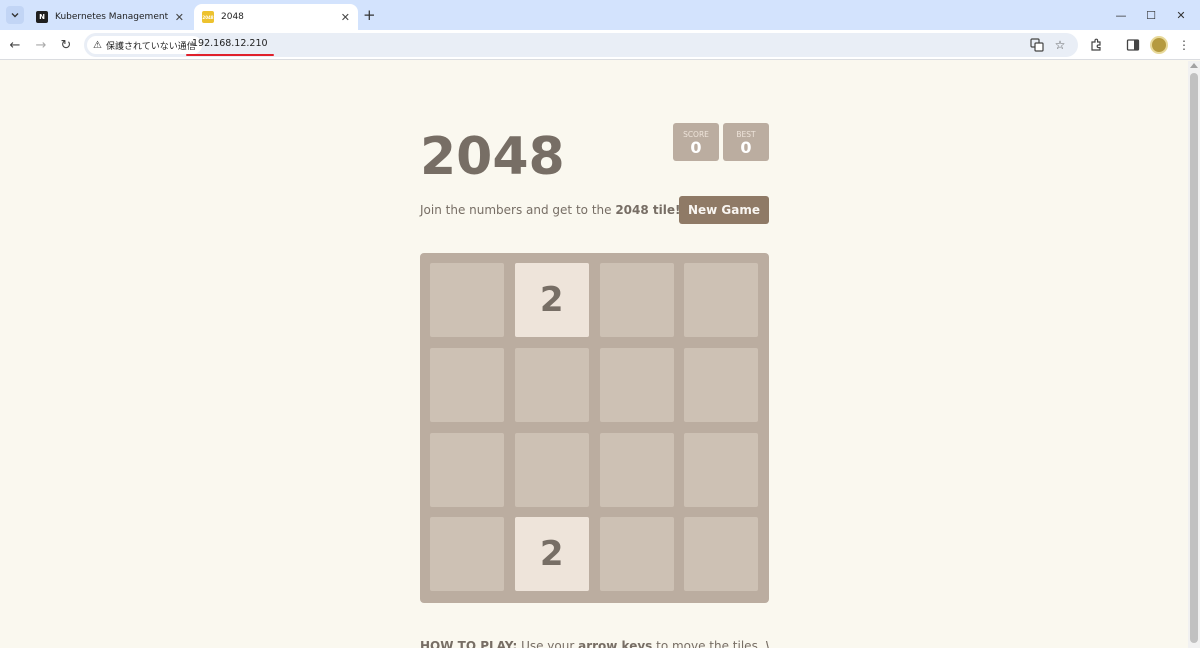 The image size is (1200, 648). What do you see at coordinates (648, 210) in the screenshot?
I see `intro-goal: 2048 tile!` at bounding box center [648, 210].